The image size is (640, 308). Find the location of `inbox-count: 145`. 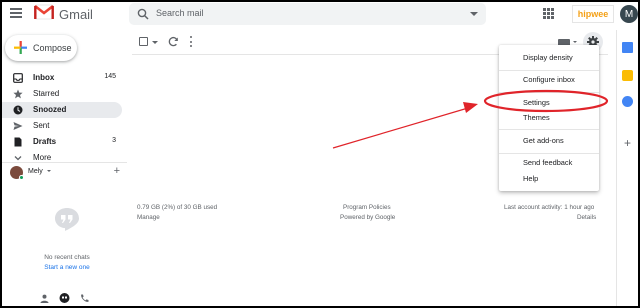

inbox-count: 145 is located at coordinates (110, 76).